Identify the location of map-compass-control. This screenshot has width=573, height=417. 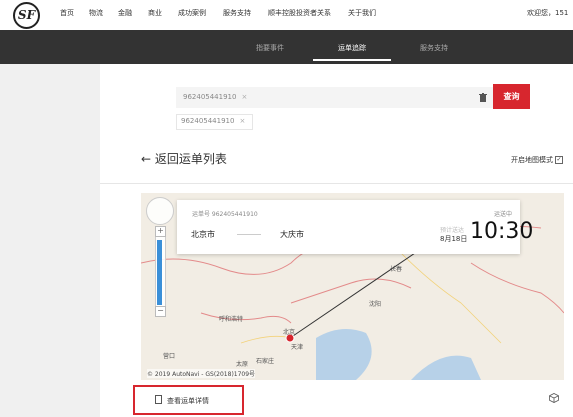
(160, 211).